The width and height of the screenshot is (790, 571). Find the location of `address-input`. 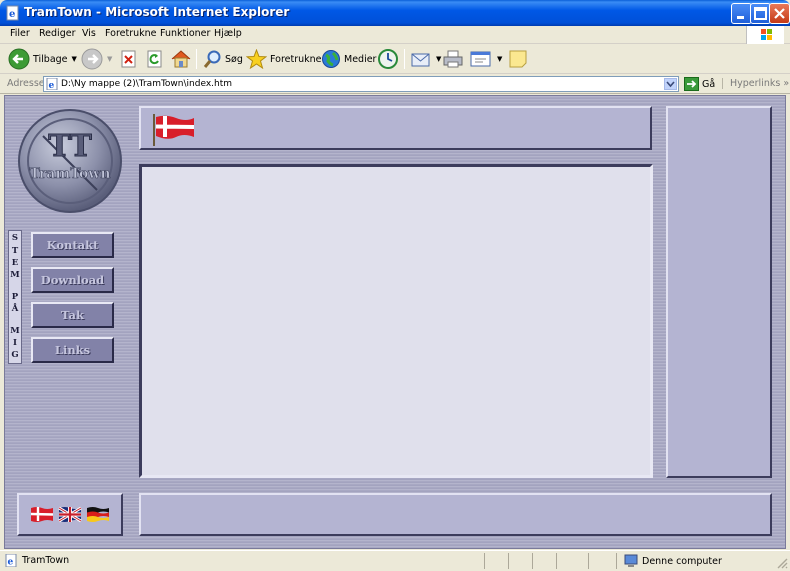

address-input is located at coordinates (361, 84).